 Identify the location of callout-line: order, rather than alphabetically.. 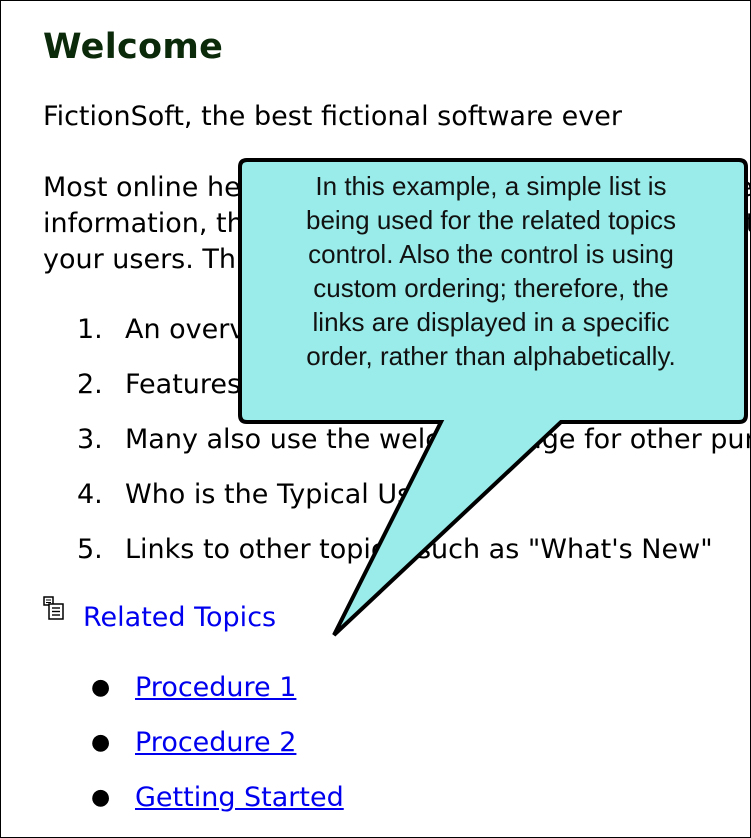
(491, 356).